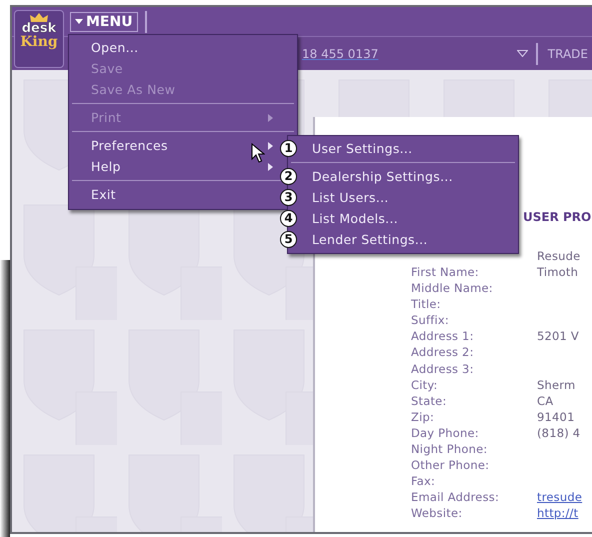 The image size is (592, 537). Describe the element at coordinates (172, 166) in the screenshot. I see `menu-item: Help` at that location.